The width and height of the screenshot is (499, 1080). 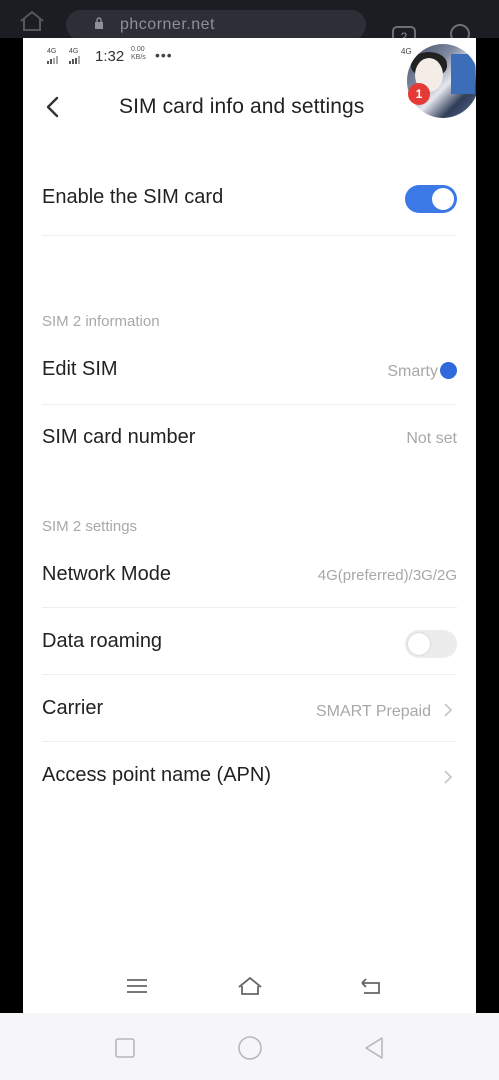 What do you see at coordinates (249, 579) in the screenshot?
I see `network-mode-row: Network Mode 4G(preferred)/3G/2G` at bounding box center [249, 579].